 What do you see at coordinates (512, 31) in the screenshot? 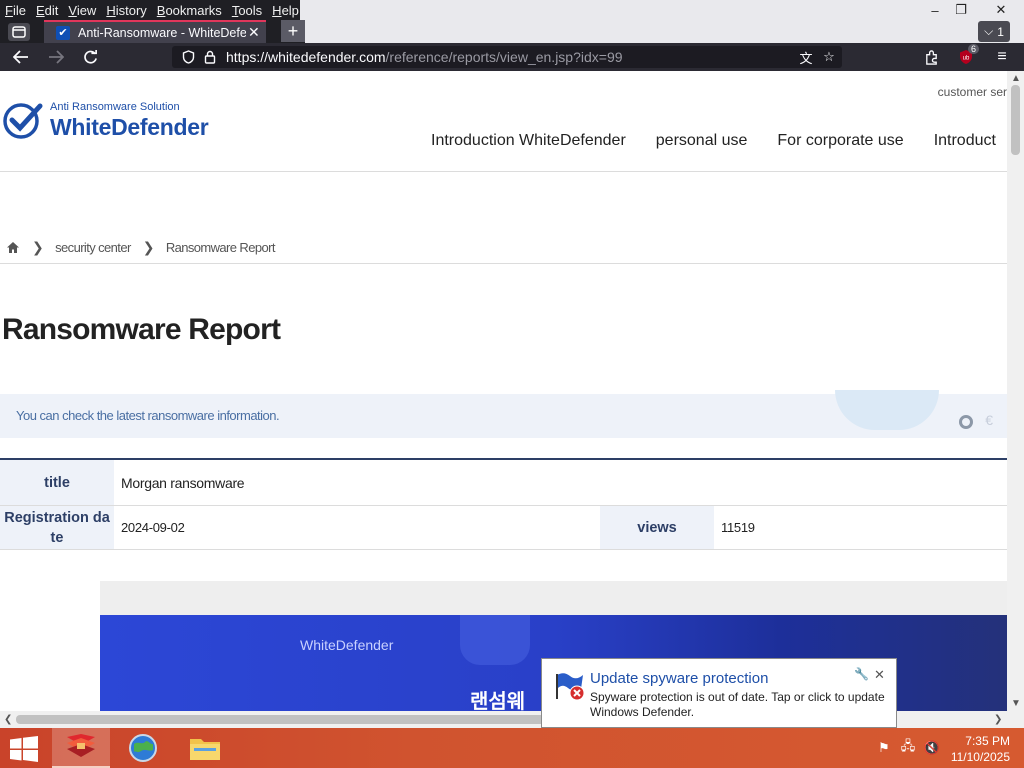
I see `tab-bar: ✔ Anti-Ransomware - WhiteDefen ✕ + ⌵ 1` at bounding box center [512, 31].